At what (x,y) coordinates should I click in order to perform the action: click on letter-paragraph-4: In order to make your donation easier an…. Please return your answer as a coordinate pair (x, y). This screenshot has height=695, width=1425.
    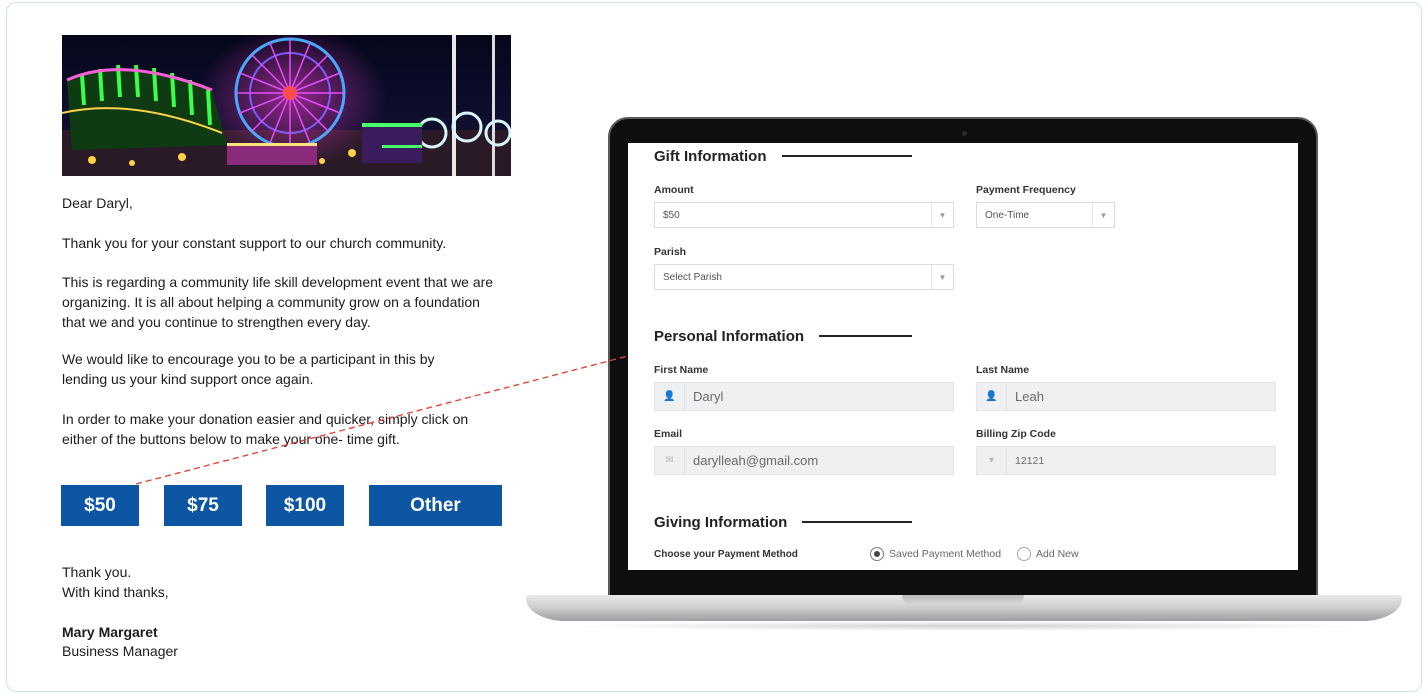
    Looking at the image, I should click on (265, 429).